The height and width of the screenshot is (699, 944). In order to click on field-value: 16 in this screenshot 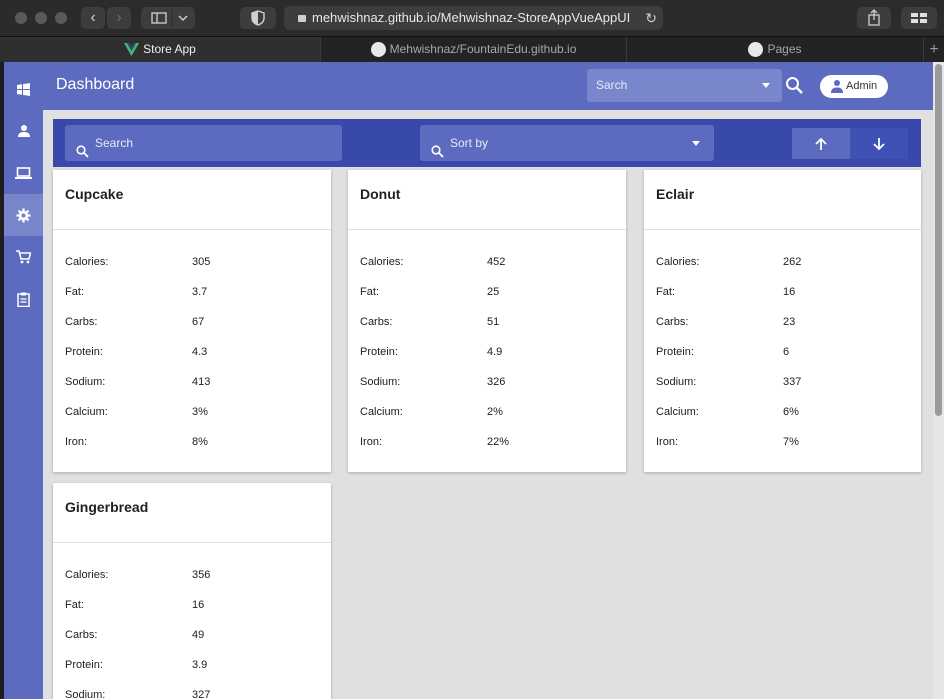, I will do `click(789, 292)`.